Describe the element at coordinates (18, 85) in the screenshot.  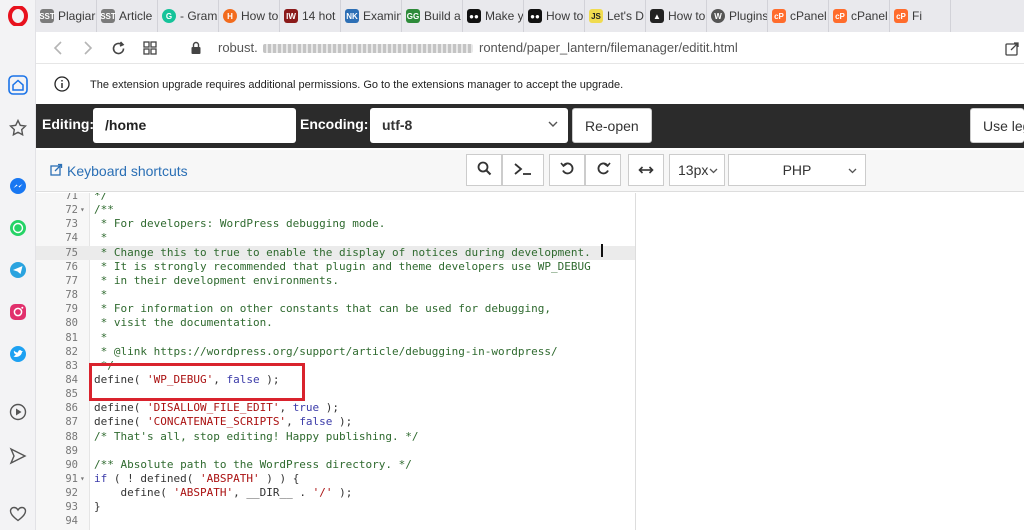
I see `home-icon` at that location.